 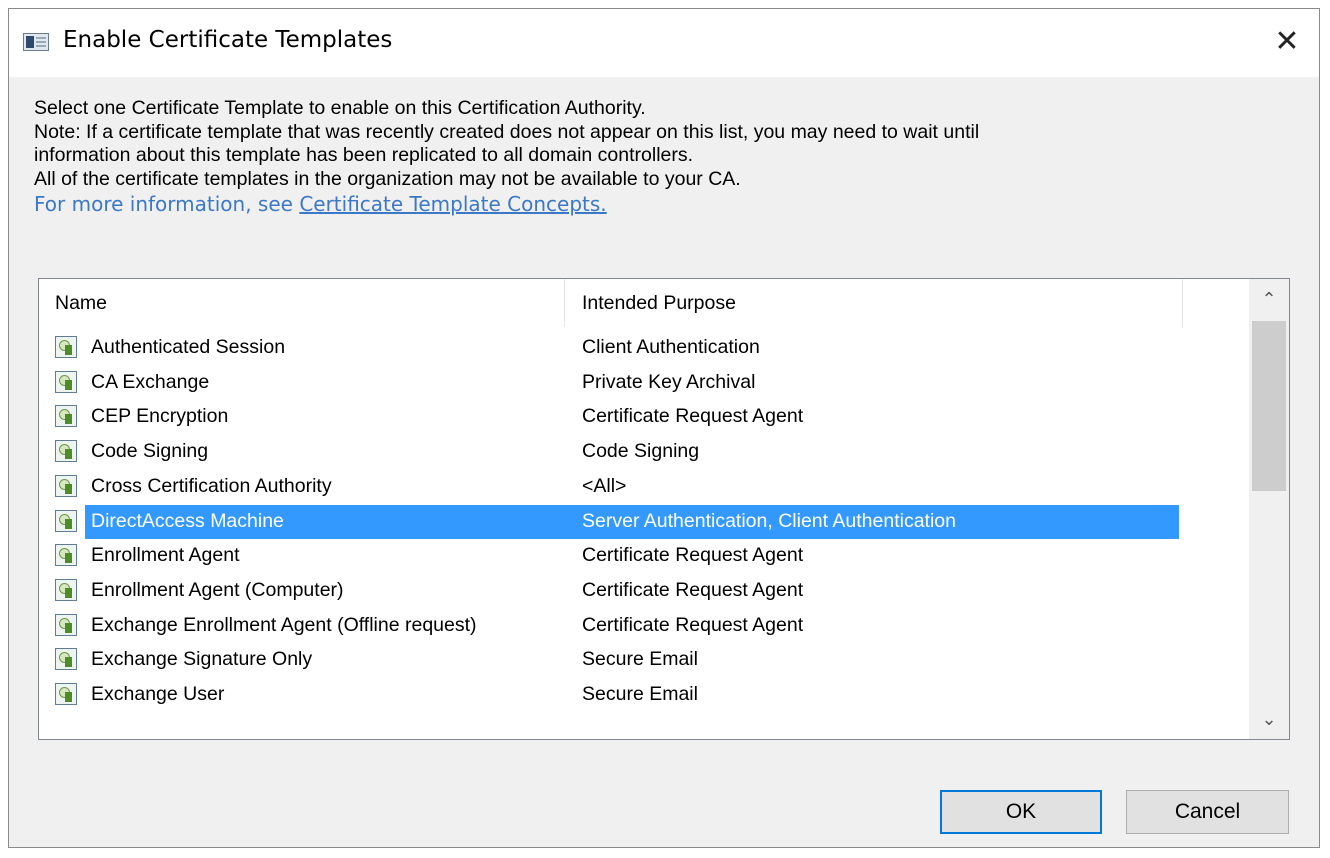 What do you see at coordinates (1207, 812) in the screenshot?
I see `cancel-button: Cancel` at bounding box center [1207, 812].